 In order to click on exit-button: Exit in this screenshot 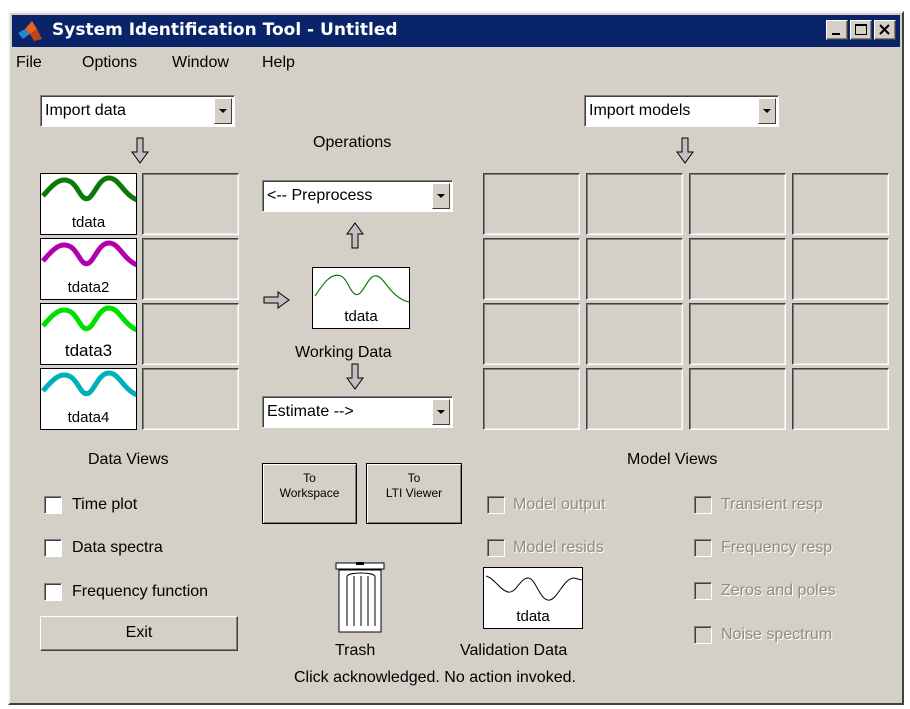, I will do `click(139, 633)`.